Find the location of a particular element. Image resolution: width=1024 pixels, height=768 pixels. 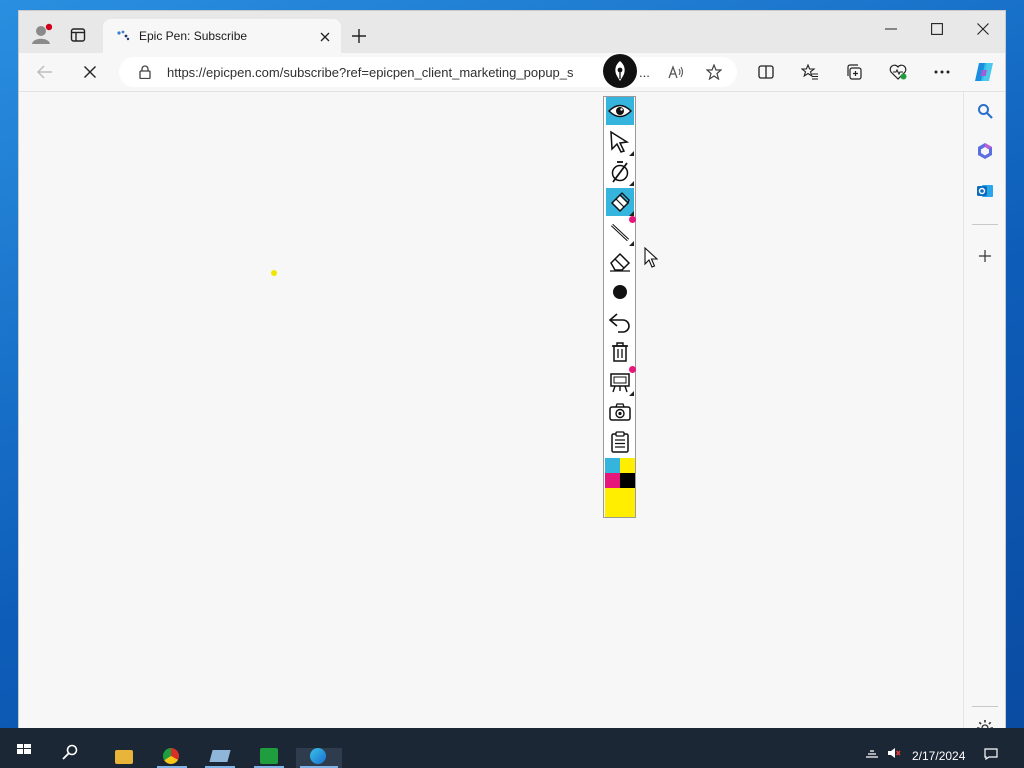

mouse-cursor-icon is located at coordinates (651, 257).